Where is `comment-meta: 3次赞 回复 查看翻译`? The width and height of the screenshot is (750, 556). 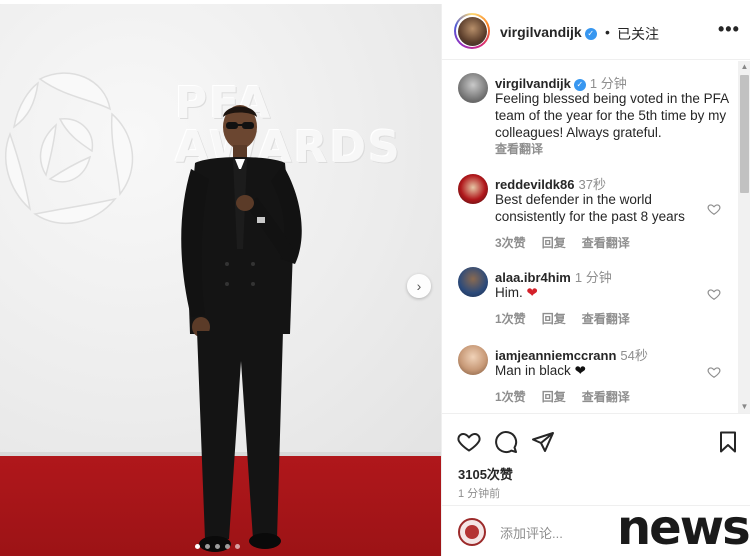
comment-meta: 3次赞 回复 查看翻译 is located at coordinates (562, 242).